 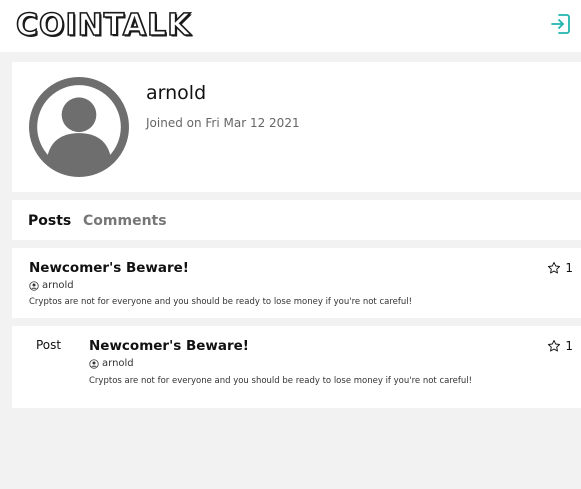 I want to click on profile-username: arnold, so click(x=176, y=93).